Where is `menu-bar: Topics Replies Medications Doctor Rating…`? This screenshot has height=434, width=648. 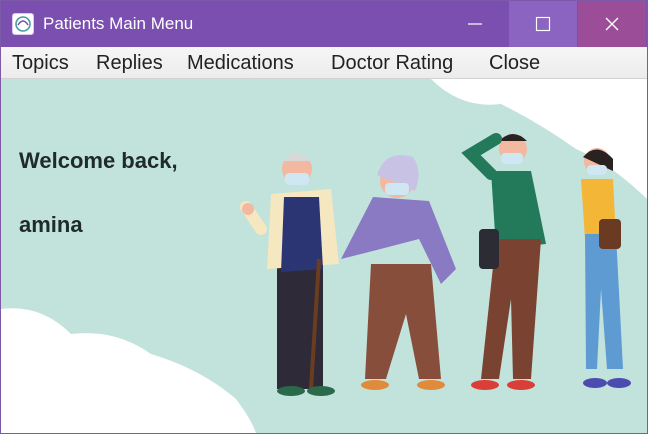 menu-bar: Topics Replies Medications Doctor Rating… is located at coordinates (324, 63).